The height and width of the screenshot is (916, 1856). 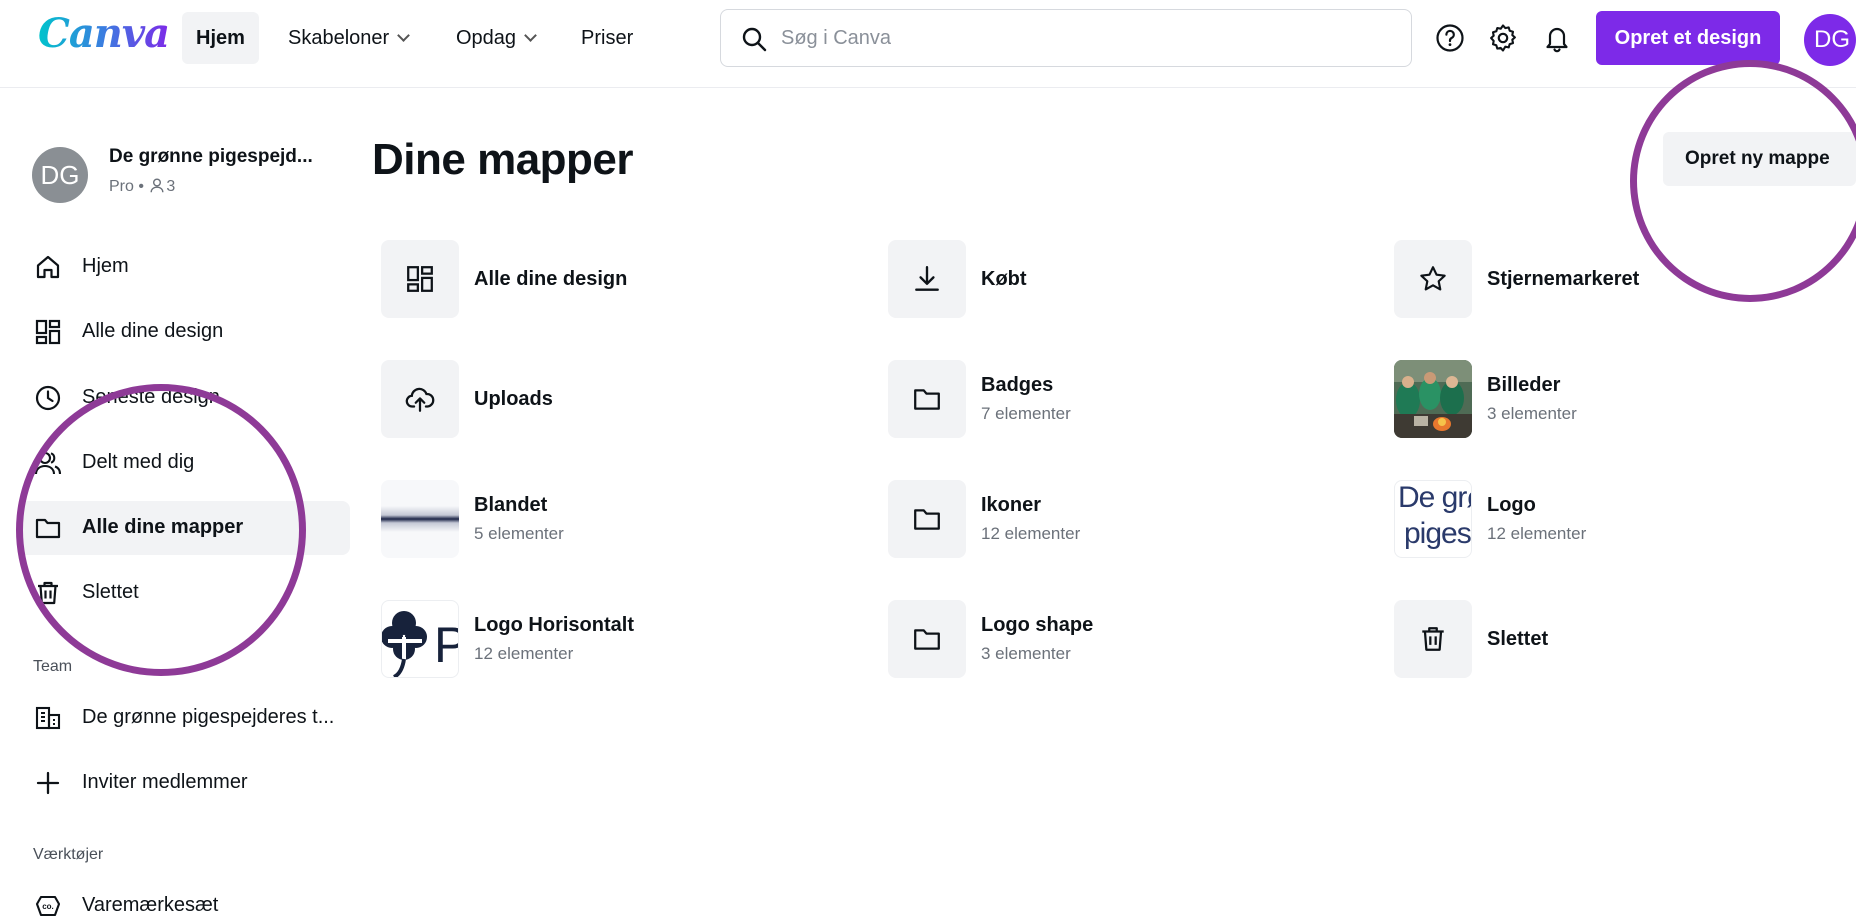 What do you see at coordinates (1037, 625) in the screenshot?
I see `folder-name: Logo shape` at bounding box center [1037, 625].